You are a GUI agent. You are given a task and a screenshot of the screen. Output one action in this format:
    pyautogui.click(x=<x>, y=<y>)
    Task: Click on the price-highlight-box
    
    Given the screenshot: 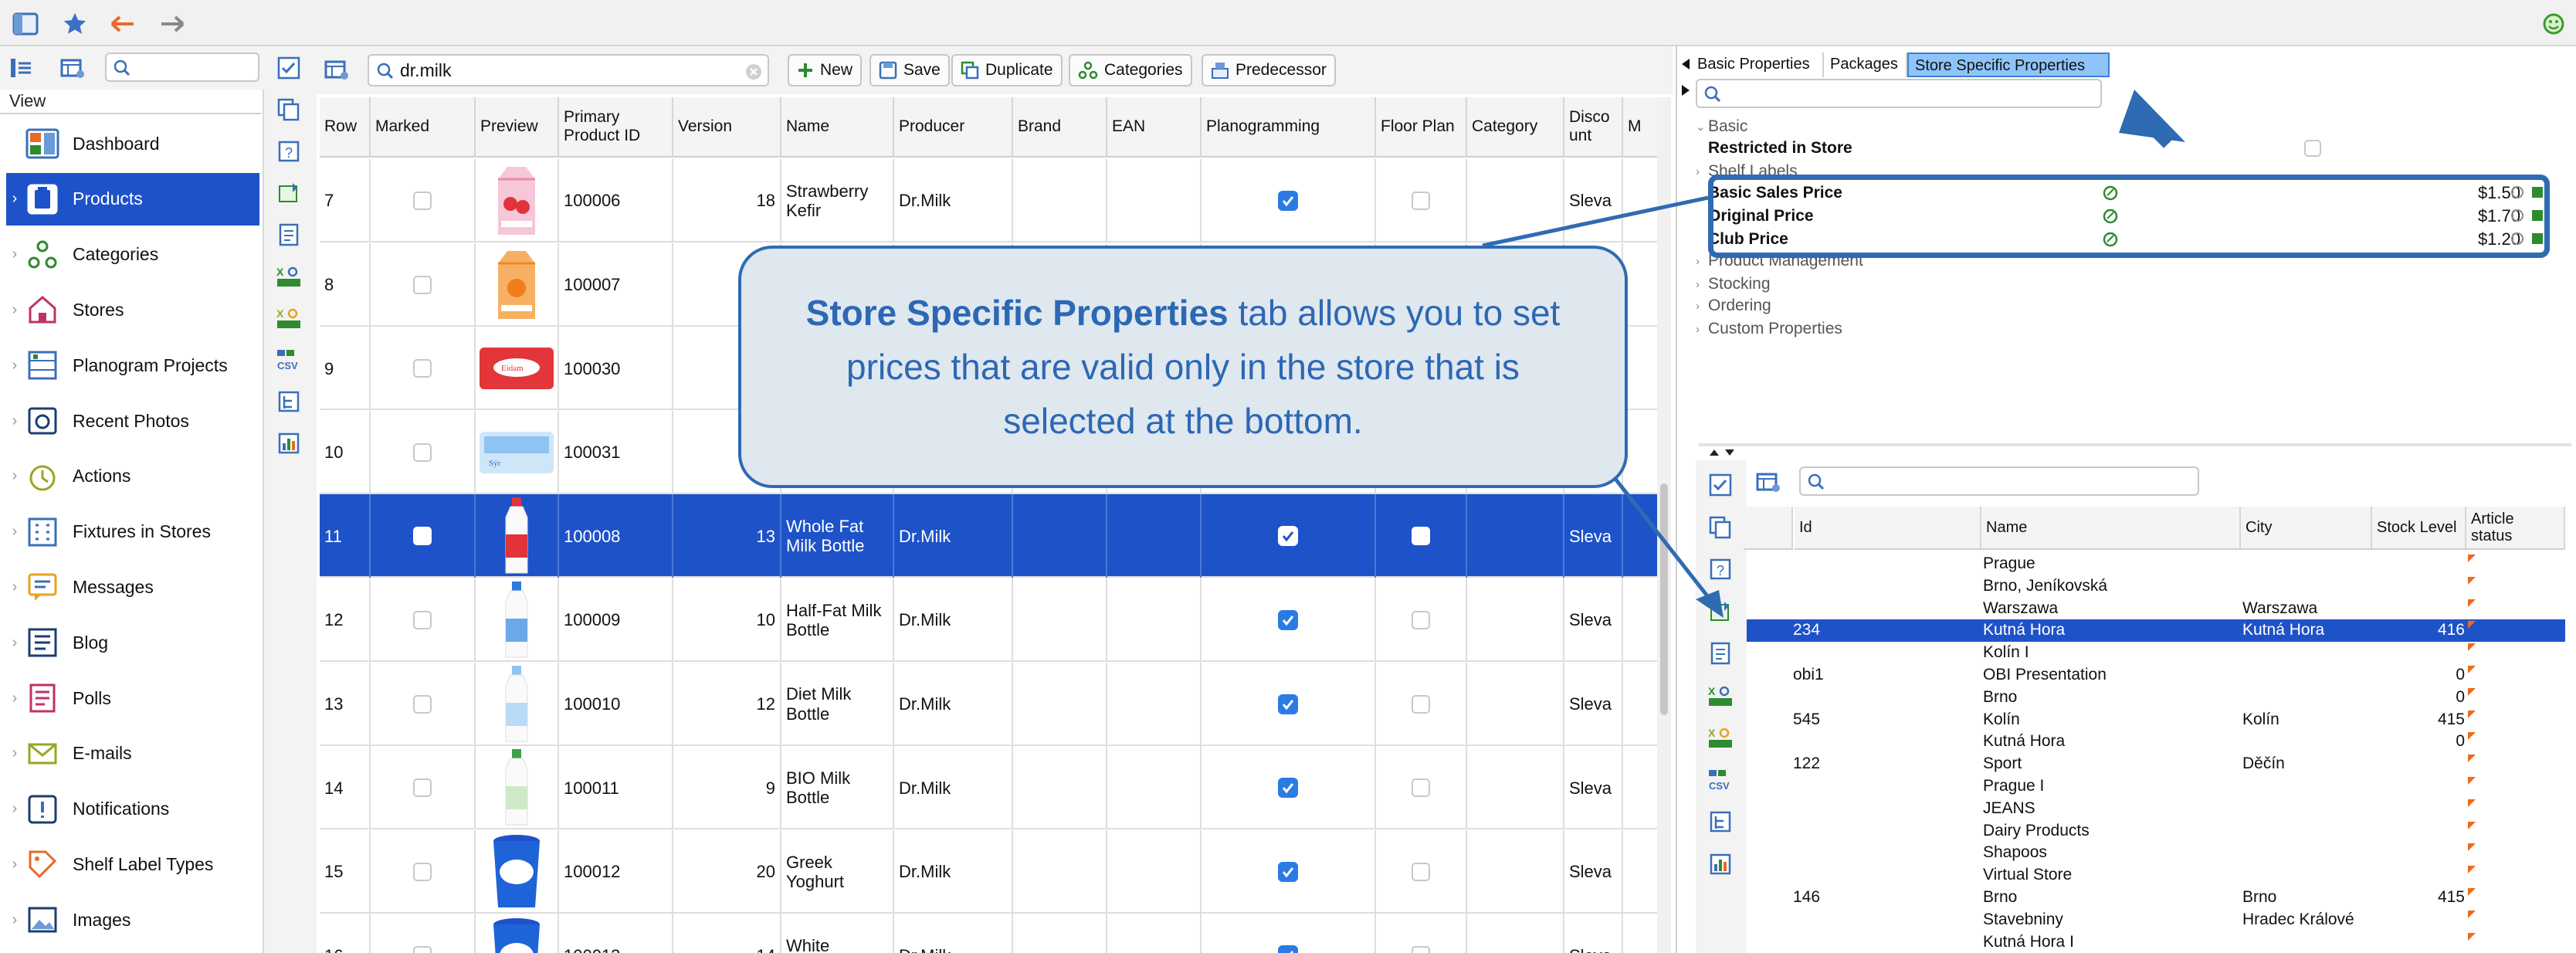 What is the action you would take?
    pyautogui.click(x=2129, y=216)
    